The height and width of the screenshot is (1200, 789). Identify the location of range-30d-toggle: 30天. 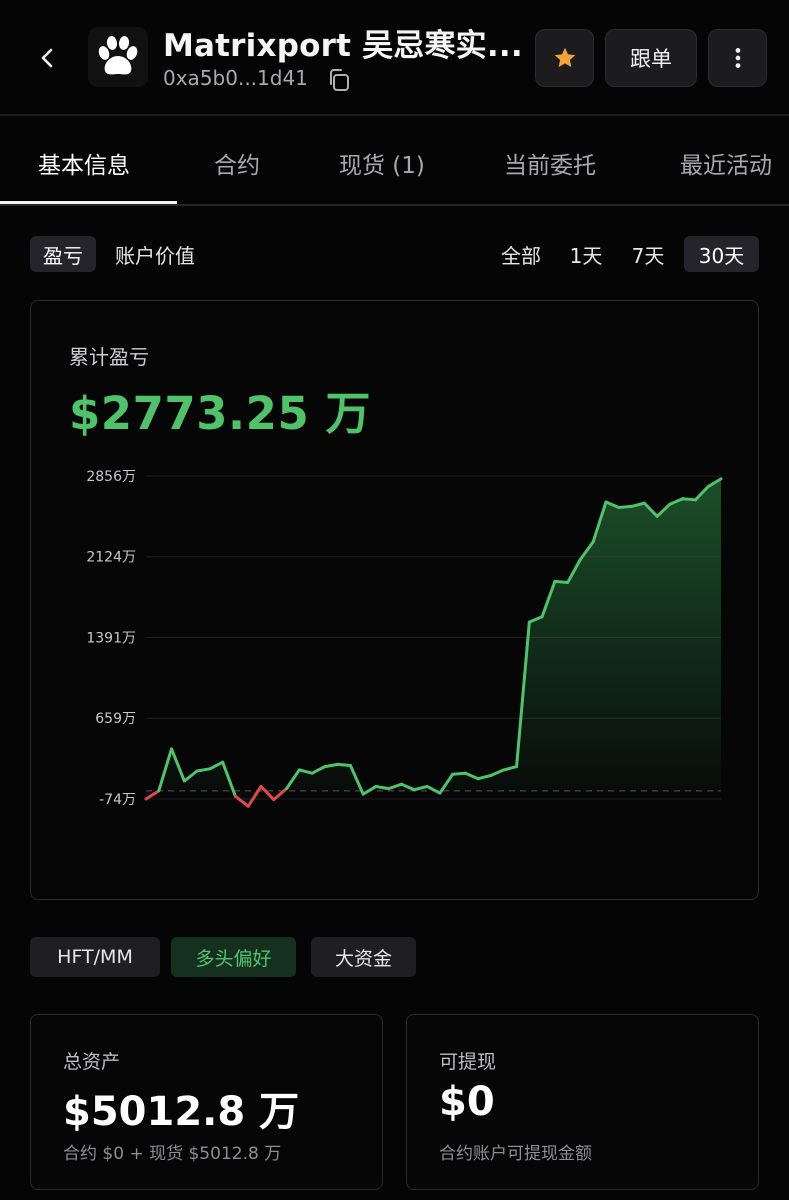
(721, 254).